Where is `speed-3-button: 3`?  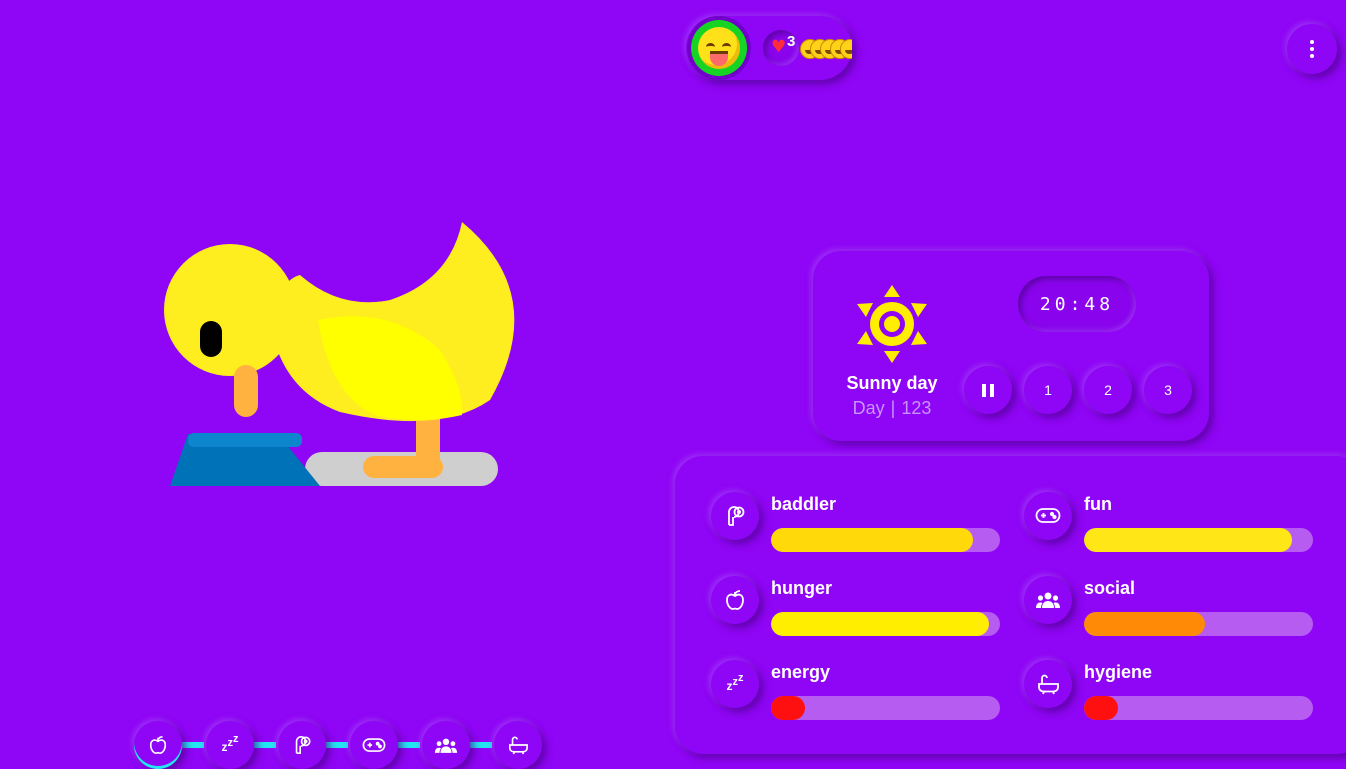 speed-3-button: 3 is located at coordinates (1168, 390).